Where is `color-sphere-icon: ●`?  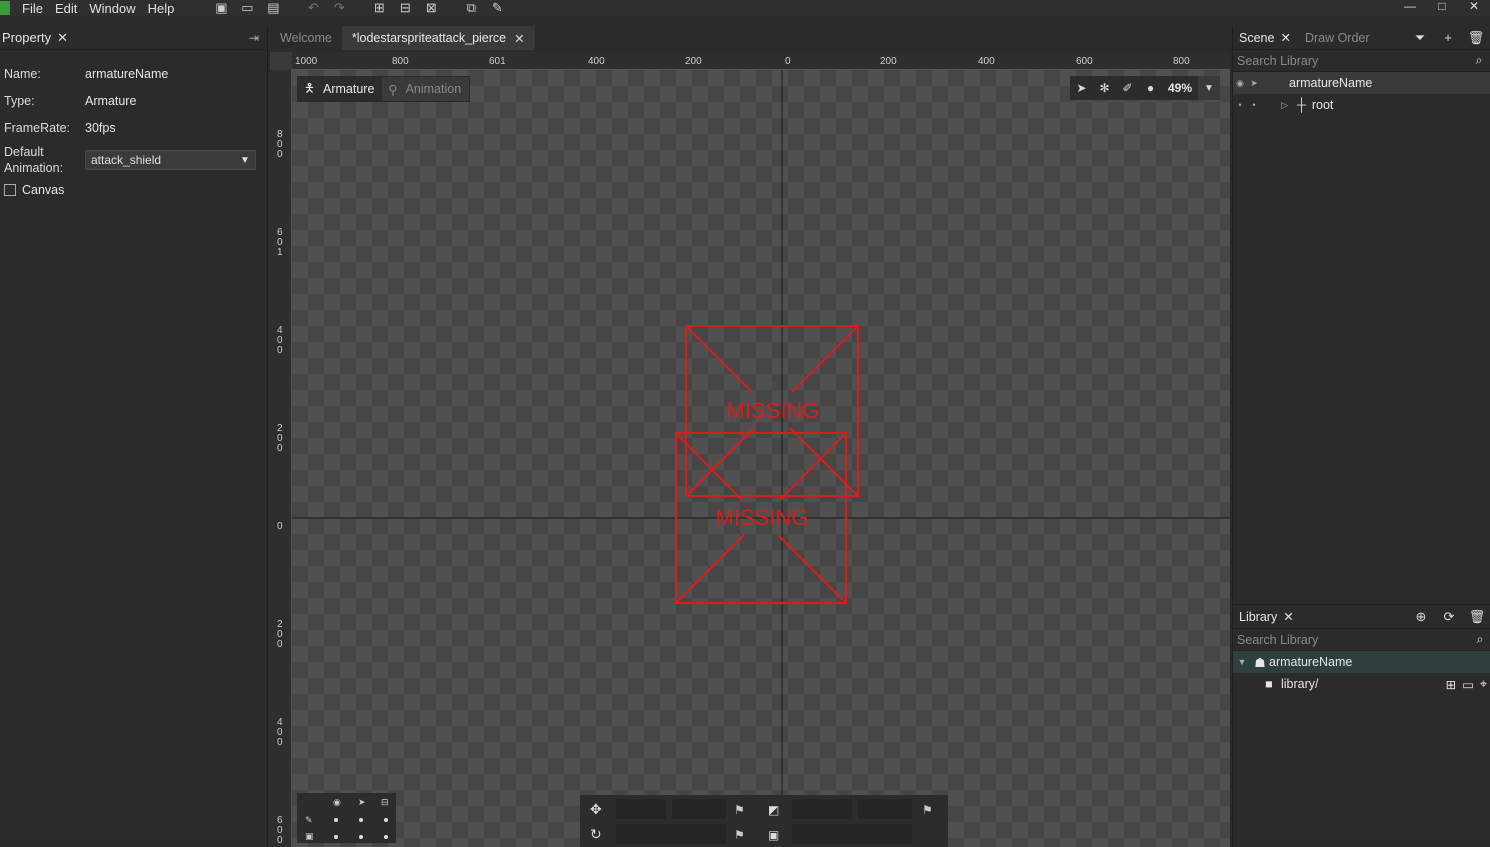
color-sphere-icon: ● is located at coordinates (1150, 88).